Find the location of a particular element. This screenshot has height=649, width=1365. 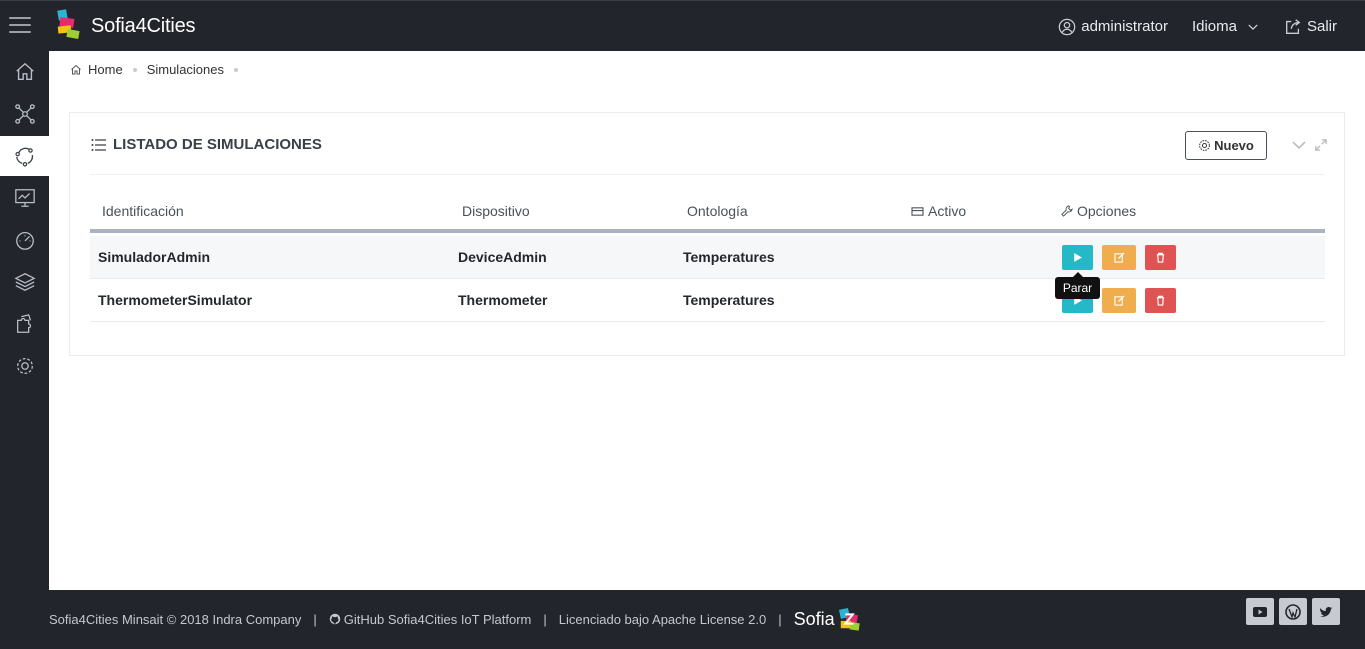

logout-link: Salir is located at coordinates (1310, 27).